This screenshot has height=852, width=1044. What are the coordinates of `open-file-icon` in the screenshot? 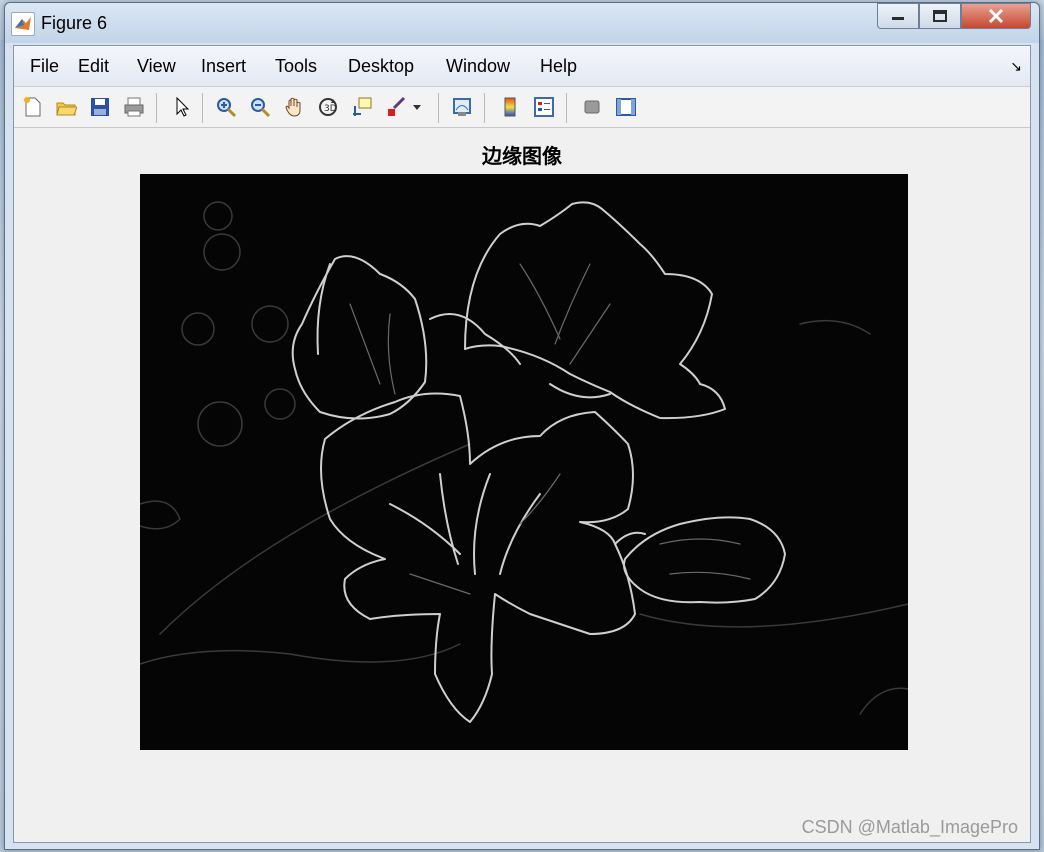 It's located at (66, 107).